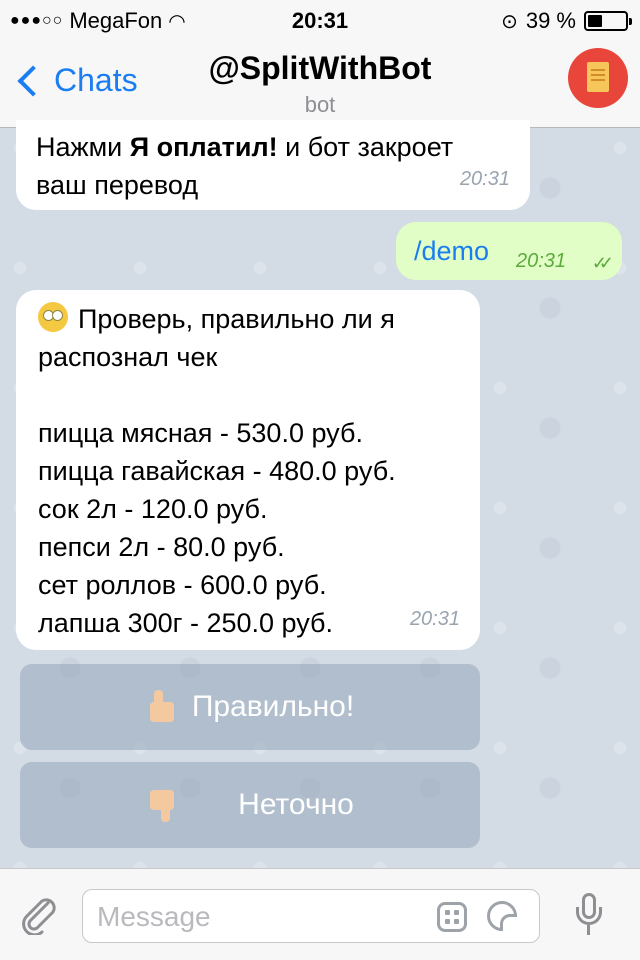 The height and width of the screenshot is (960, 640). What do you see at coordinates (270, 623) in the screenshot?
I see `item-price: 250.0 руб.` at bounding box center [270, 623].